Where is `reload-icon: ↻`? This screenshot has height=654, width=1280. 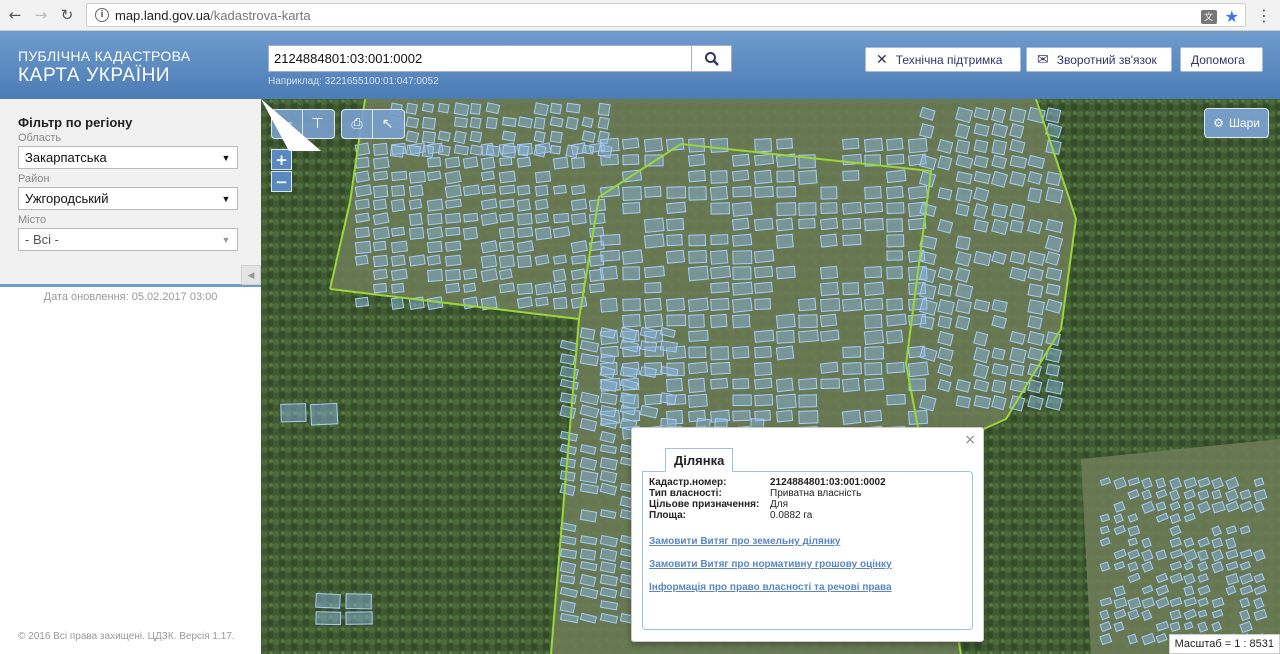
reload-icon: ↻ is located at coordinates (67, 15).